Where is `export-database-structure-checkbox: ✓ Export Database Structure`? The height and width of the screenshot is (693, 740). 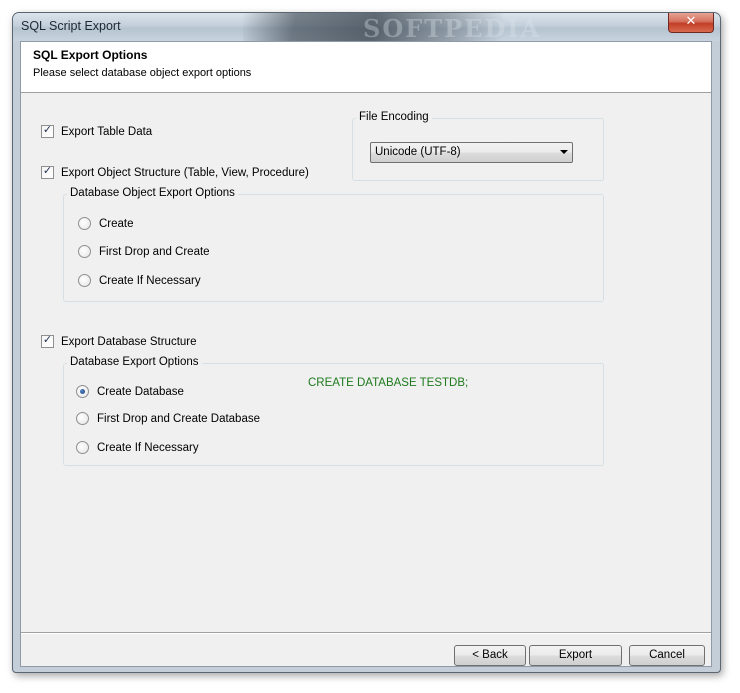
export-database-structure-checkbox: ✓ Export Database Structure is located at coordinates (119, 340).